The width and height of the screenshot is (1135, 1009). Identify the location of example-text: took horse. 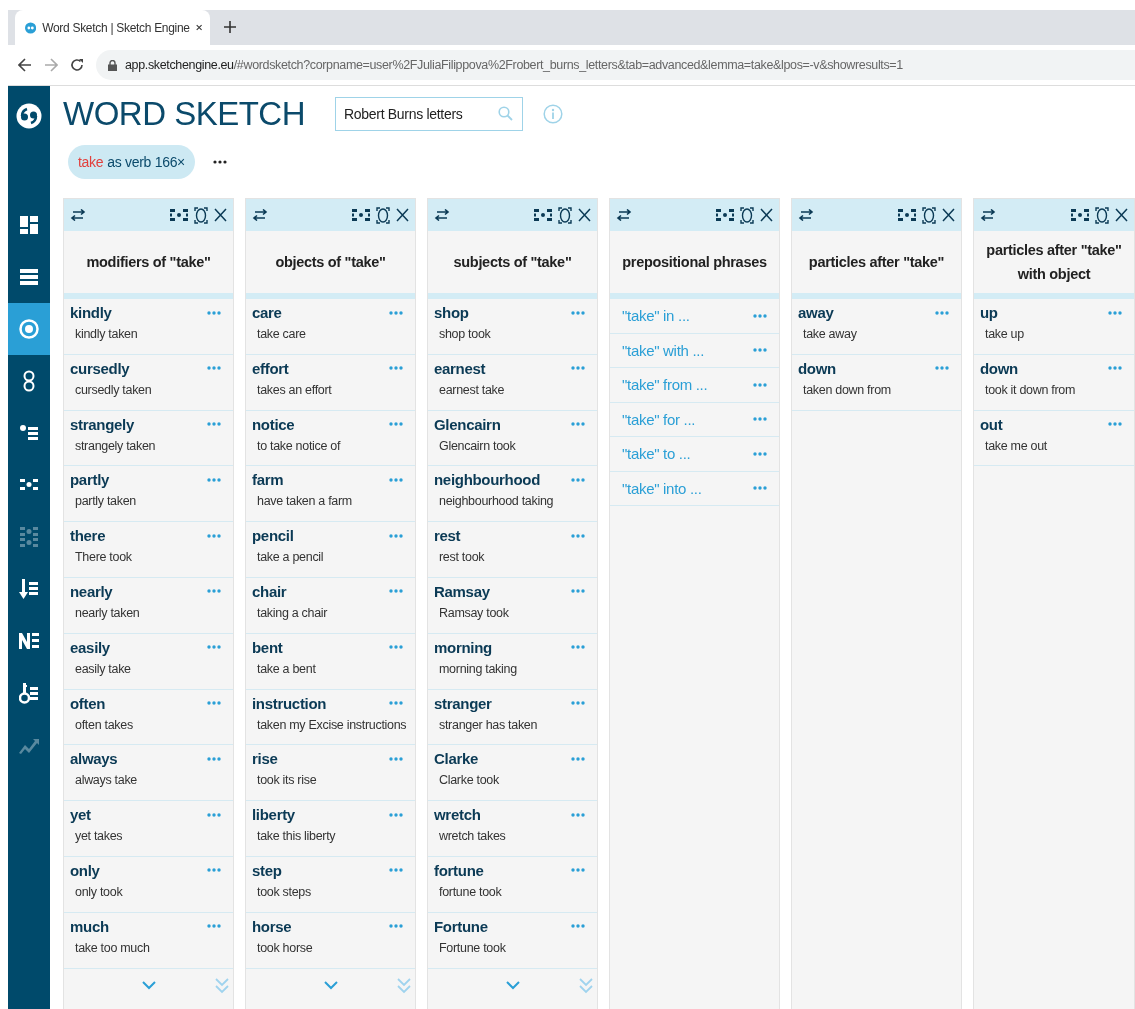
(285, 947).